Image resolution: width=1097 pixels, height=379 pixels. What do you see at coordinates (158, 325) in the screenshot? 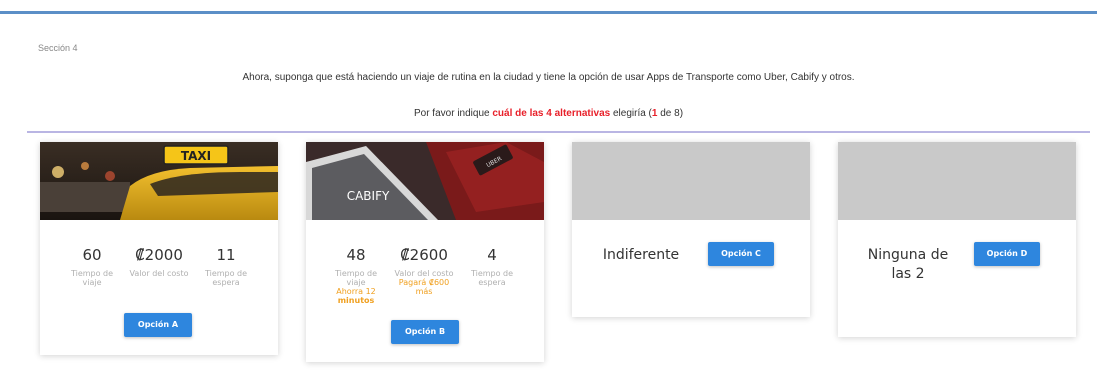
I see `option-a-button: Opción A` at bounding box center [158, 325].